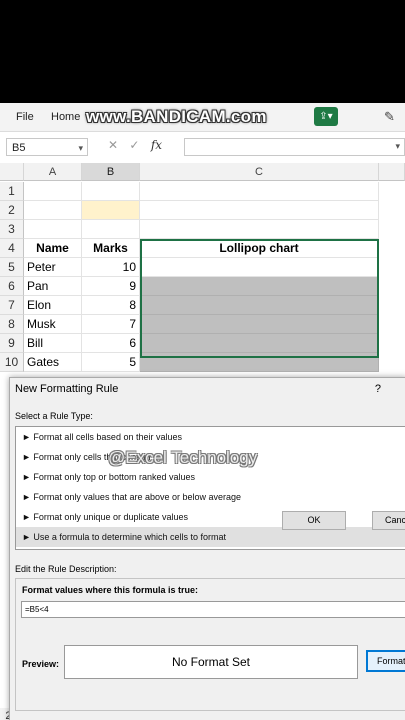 The width and height of the screenshot is (405, 720). Describe the element at coordinates (12, 305) in the screenshot. I see `row-header: 7` at that location.